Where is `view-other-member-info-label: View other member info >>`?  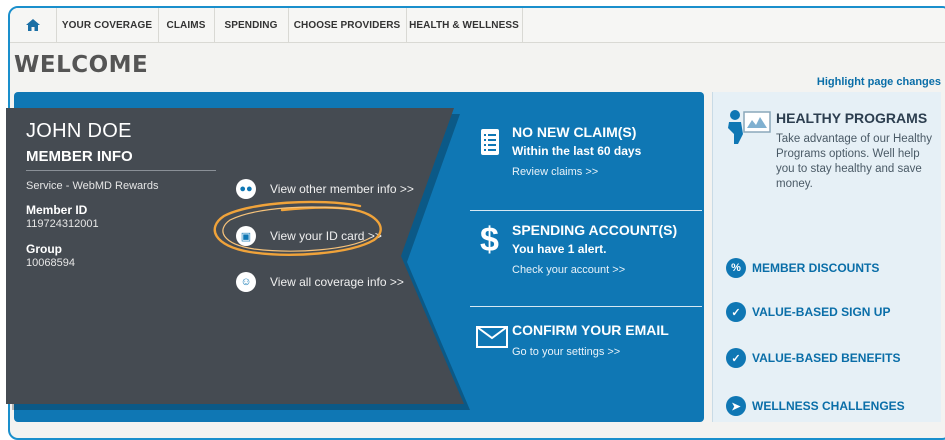
view-other-member-info-label: View other member info >> is located at coordinates (342, 189).